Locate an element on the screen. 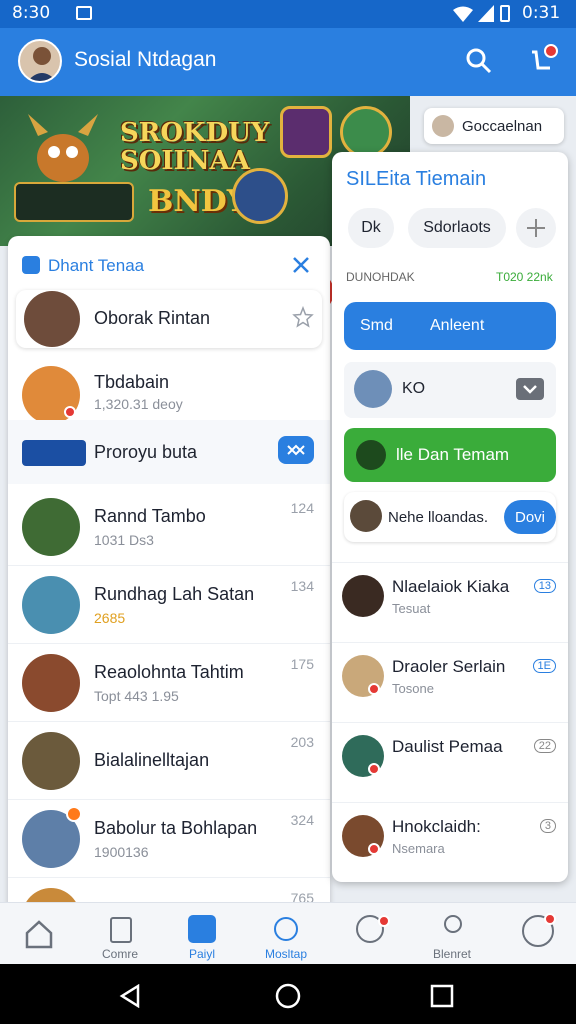 Image resolution: width=576 pixels, height=1024 pixels. home-icon is located at coordinates (39, 934).